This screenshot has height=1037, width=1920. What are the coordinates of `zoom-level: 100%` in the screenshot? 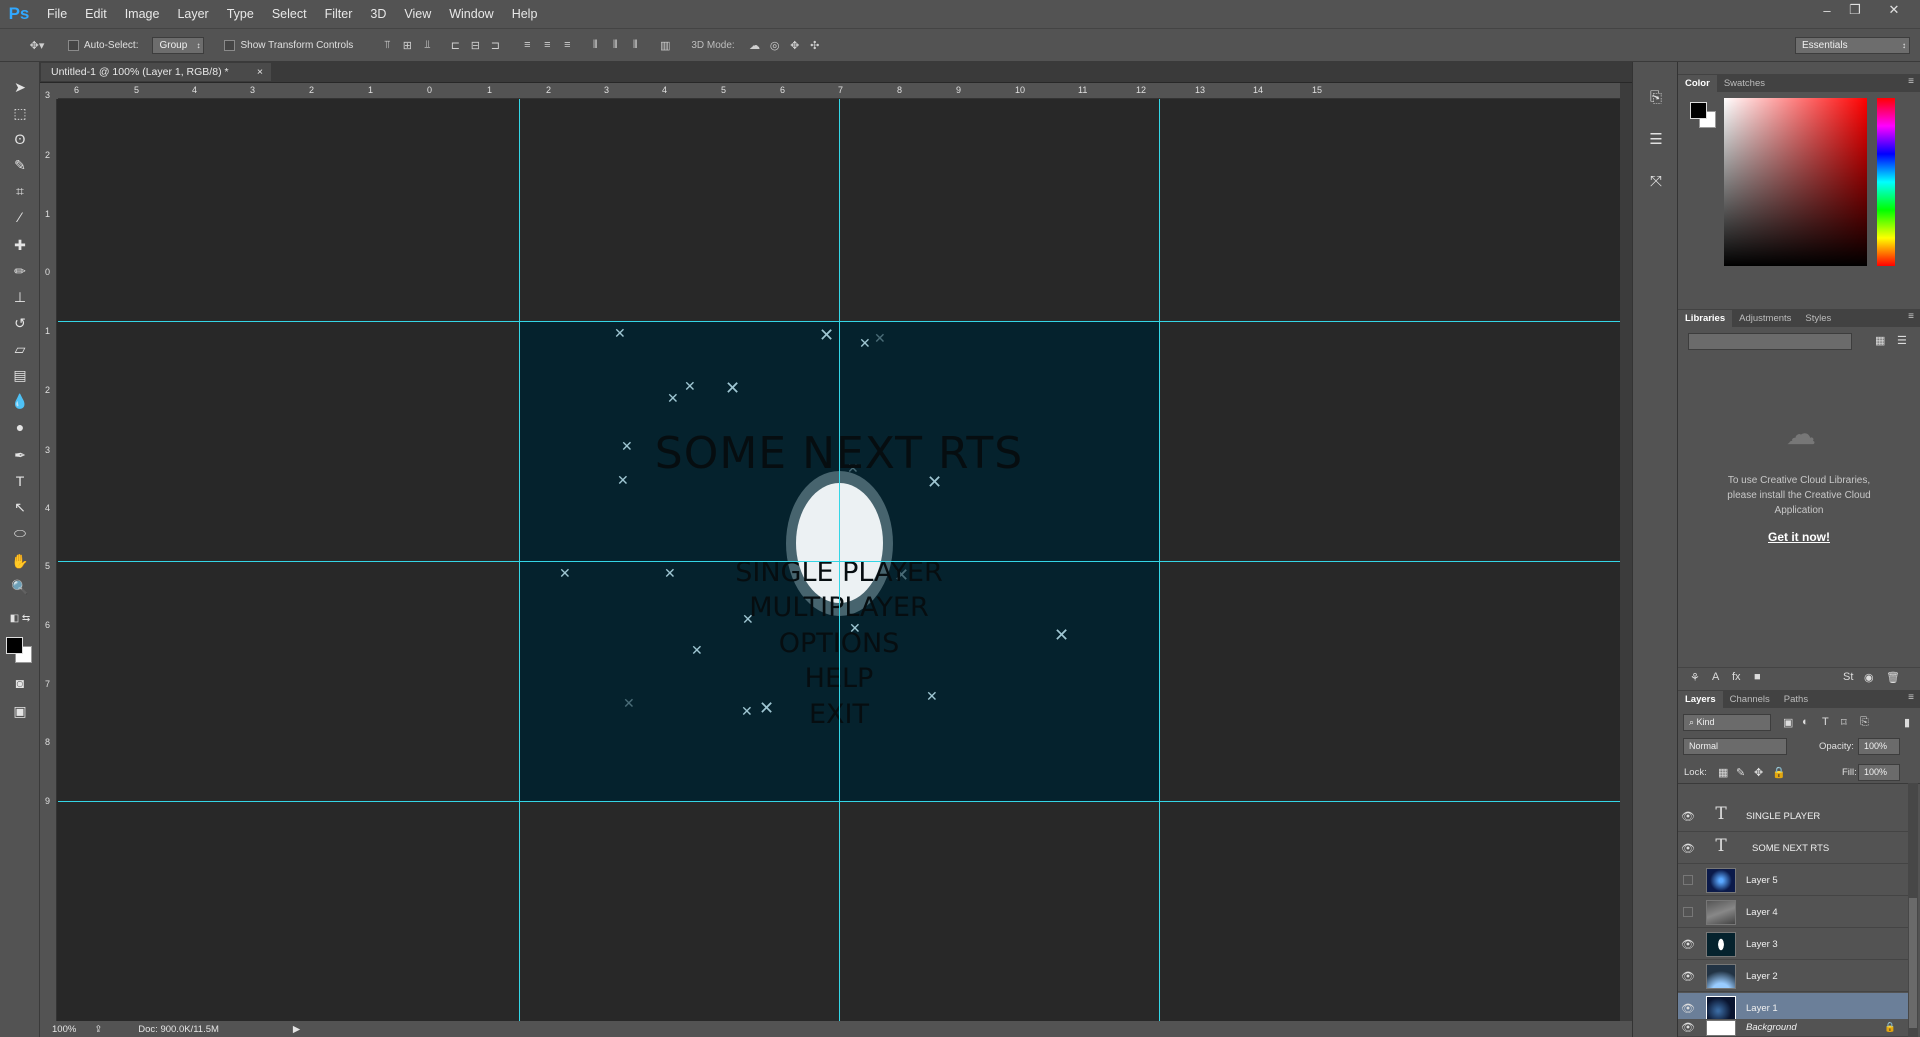 It's located at (64, 1029).